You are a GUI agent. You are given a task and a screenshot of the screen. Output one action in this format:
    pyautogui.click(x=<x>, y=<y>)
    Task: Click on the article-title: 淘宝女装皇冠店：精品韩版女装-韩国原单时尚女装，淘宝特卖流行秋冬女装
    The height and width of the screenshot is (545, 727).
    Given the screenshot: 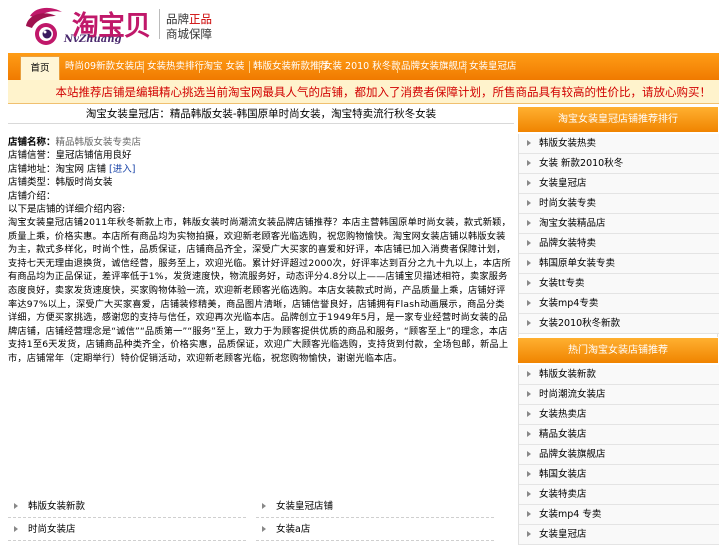 What is the action you would take?
    pyautogui.click(x=261, y=115)
    